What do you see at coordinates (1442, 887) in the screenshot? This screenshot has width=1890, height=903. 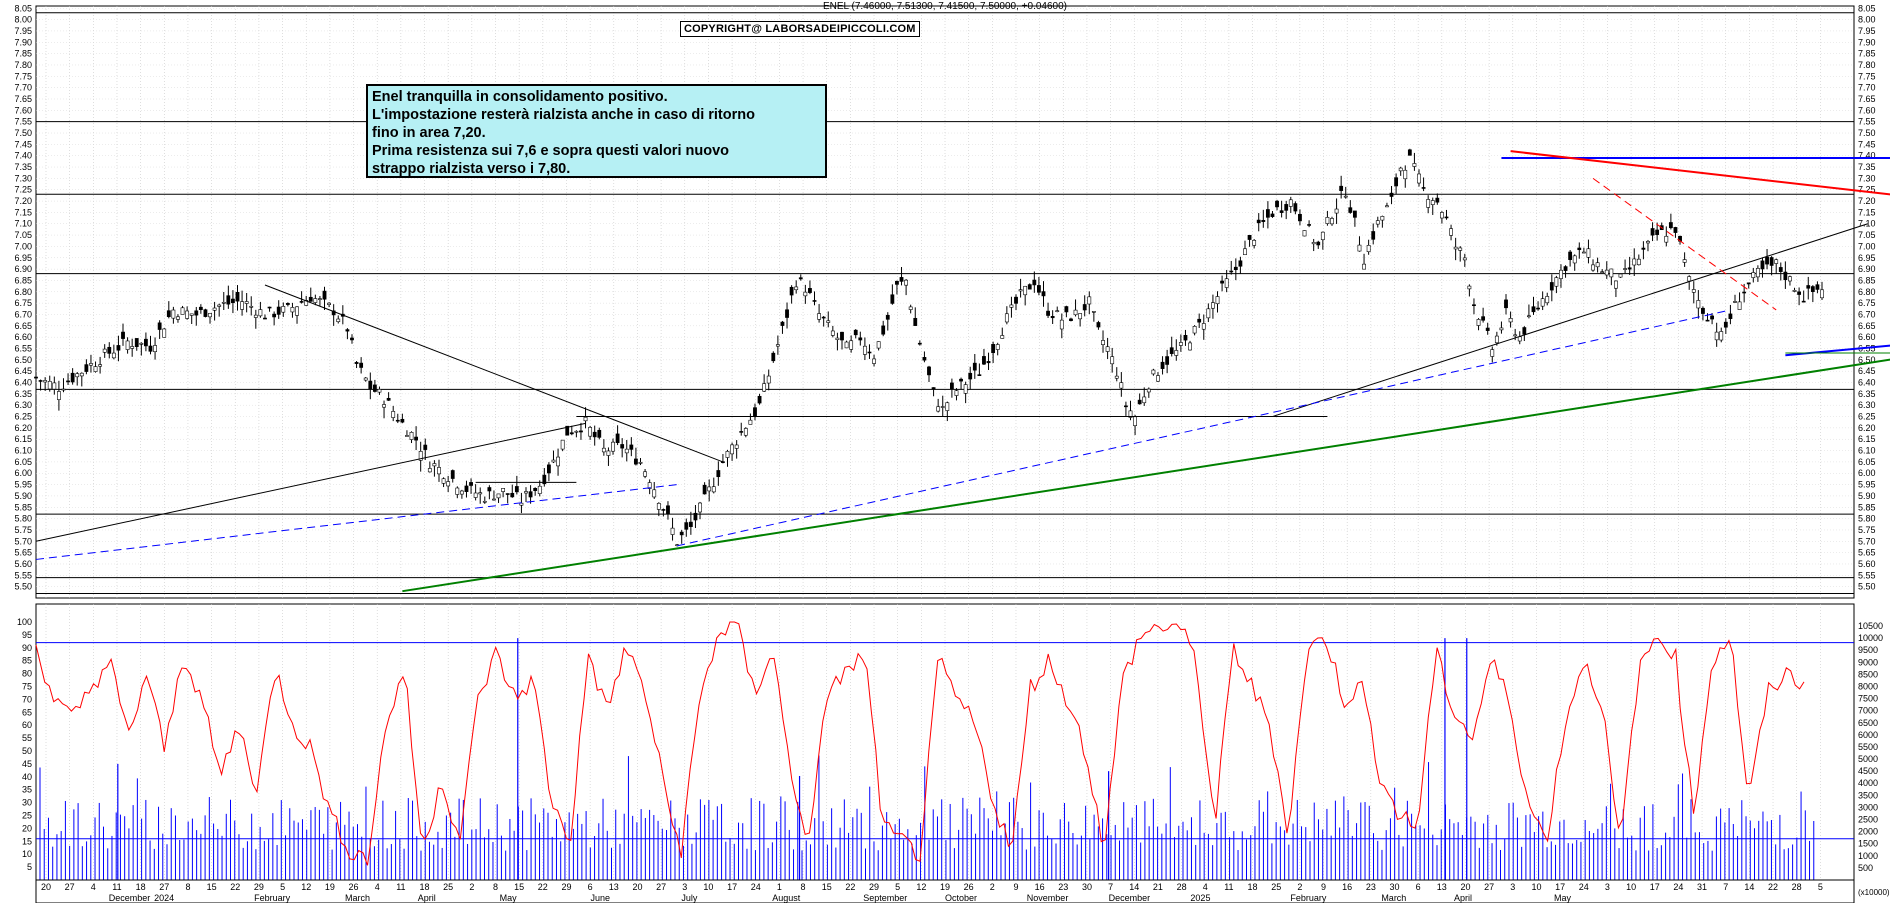 I see `x-day-label: 13` at bounding box center [1442, 887].